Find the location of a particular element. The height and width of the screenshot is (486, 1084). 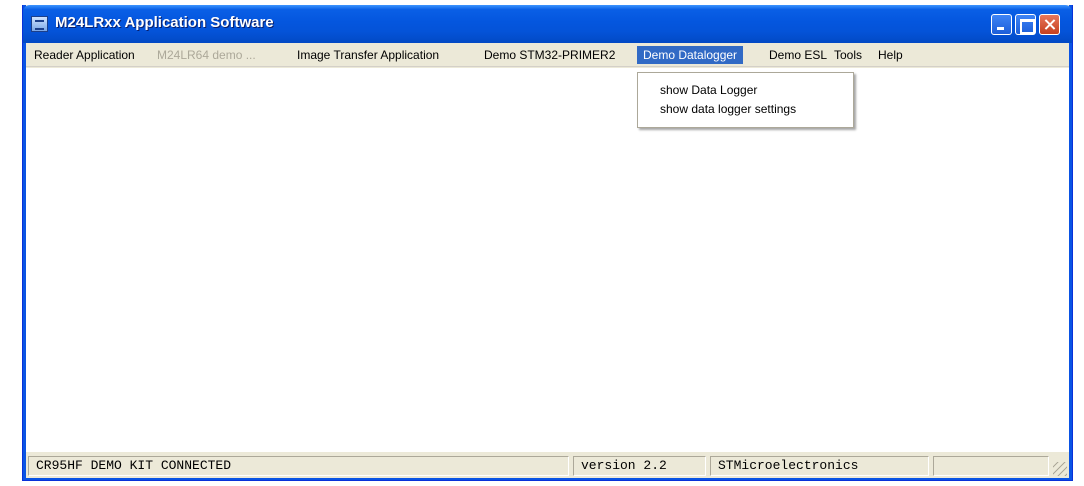

resize-grip-icon is located at coordinates (1060, 469).